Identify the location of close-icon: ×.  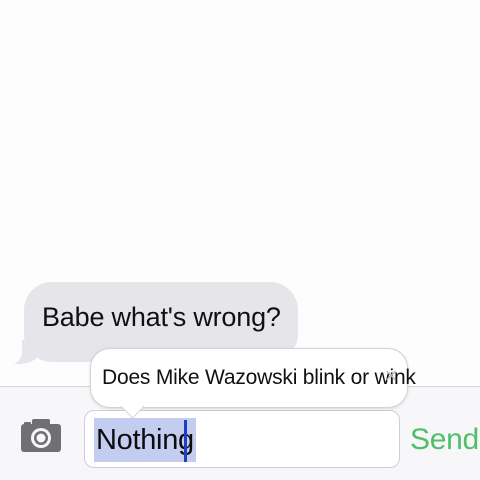
(391, 376).